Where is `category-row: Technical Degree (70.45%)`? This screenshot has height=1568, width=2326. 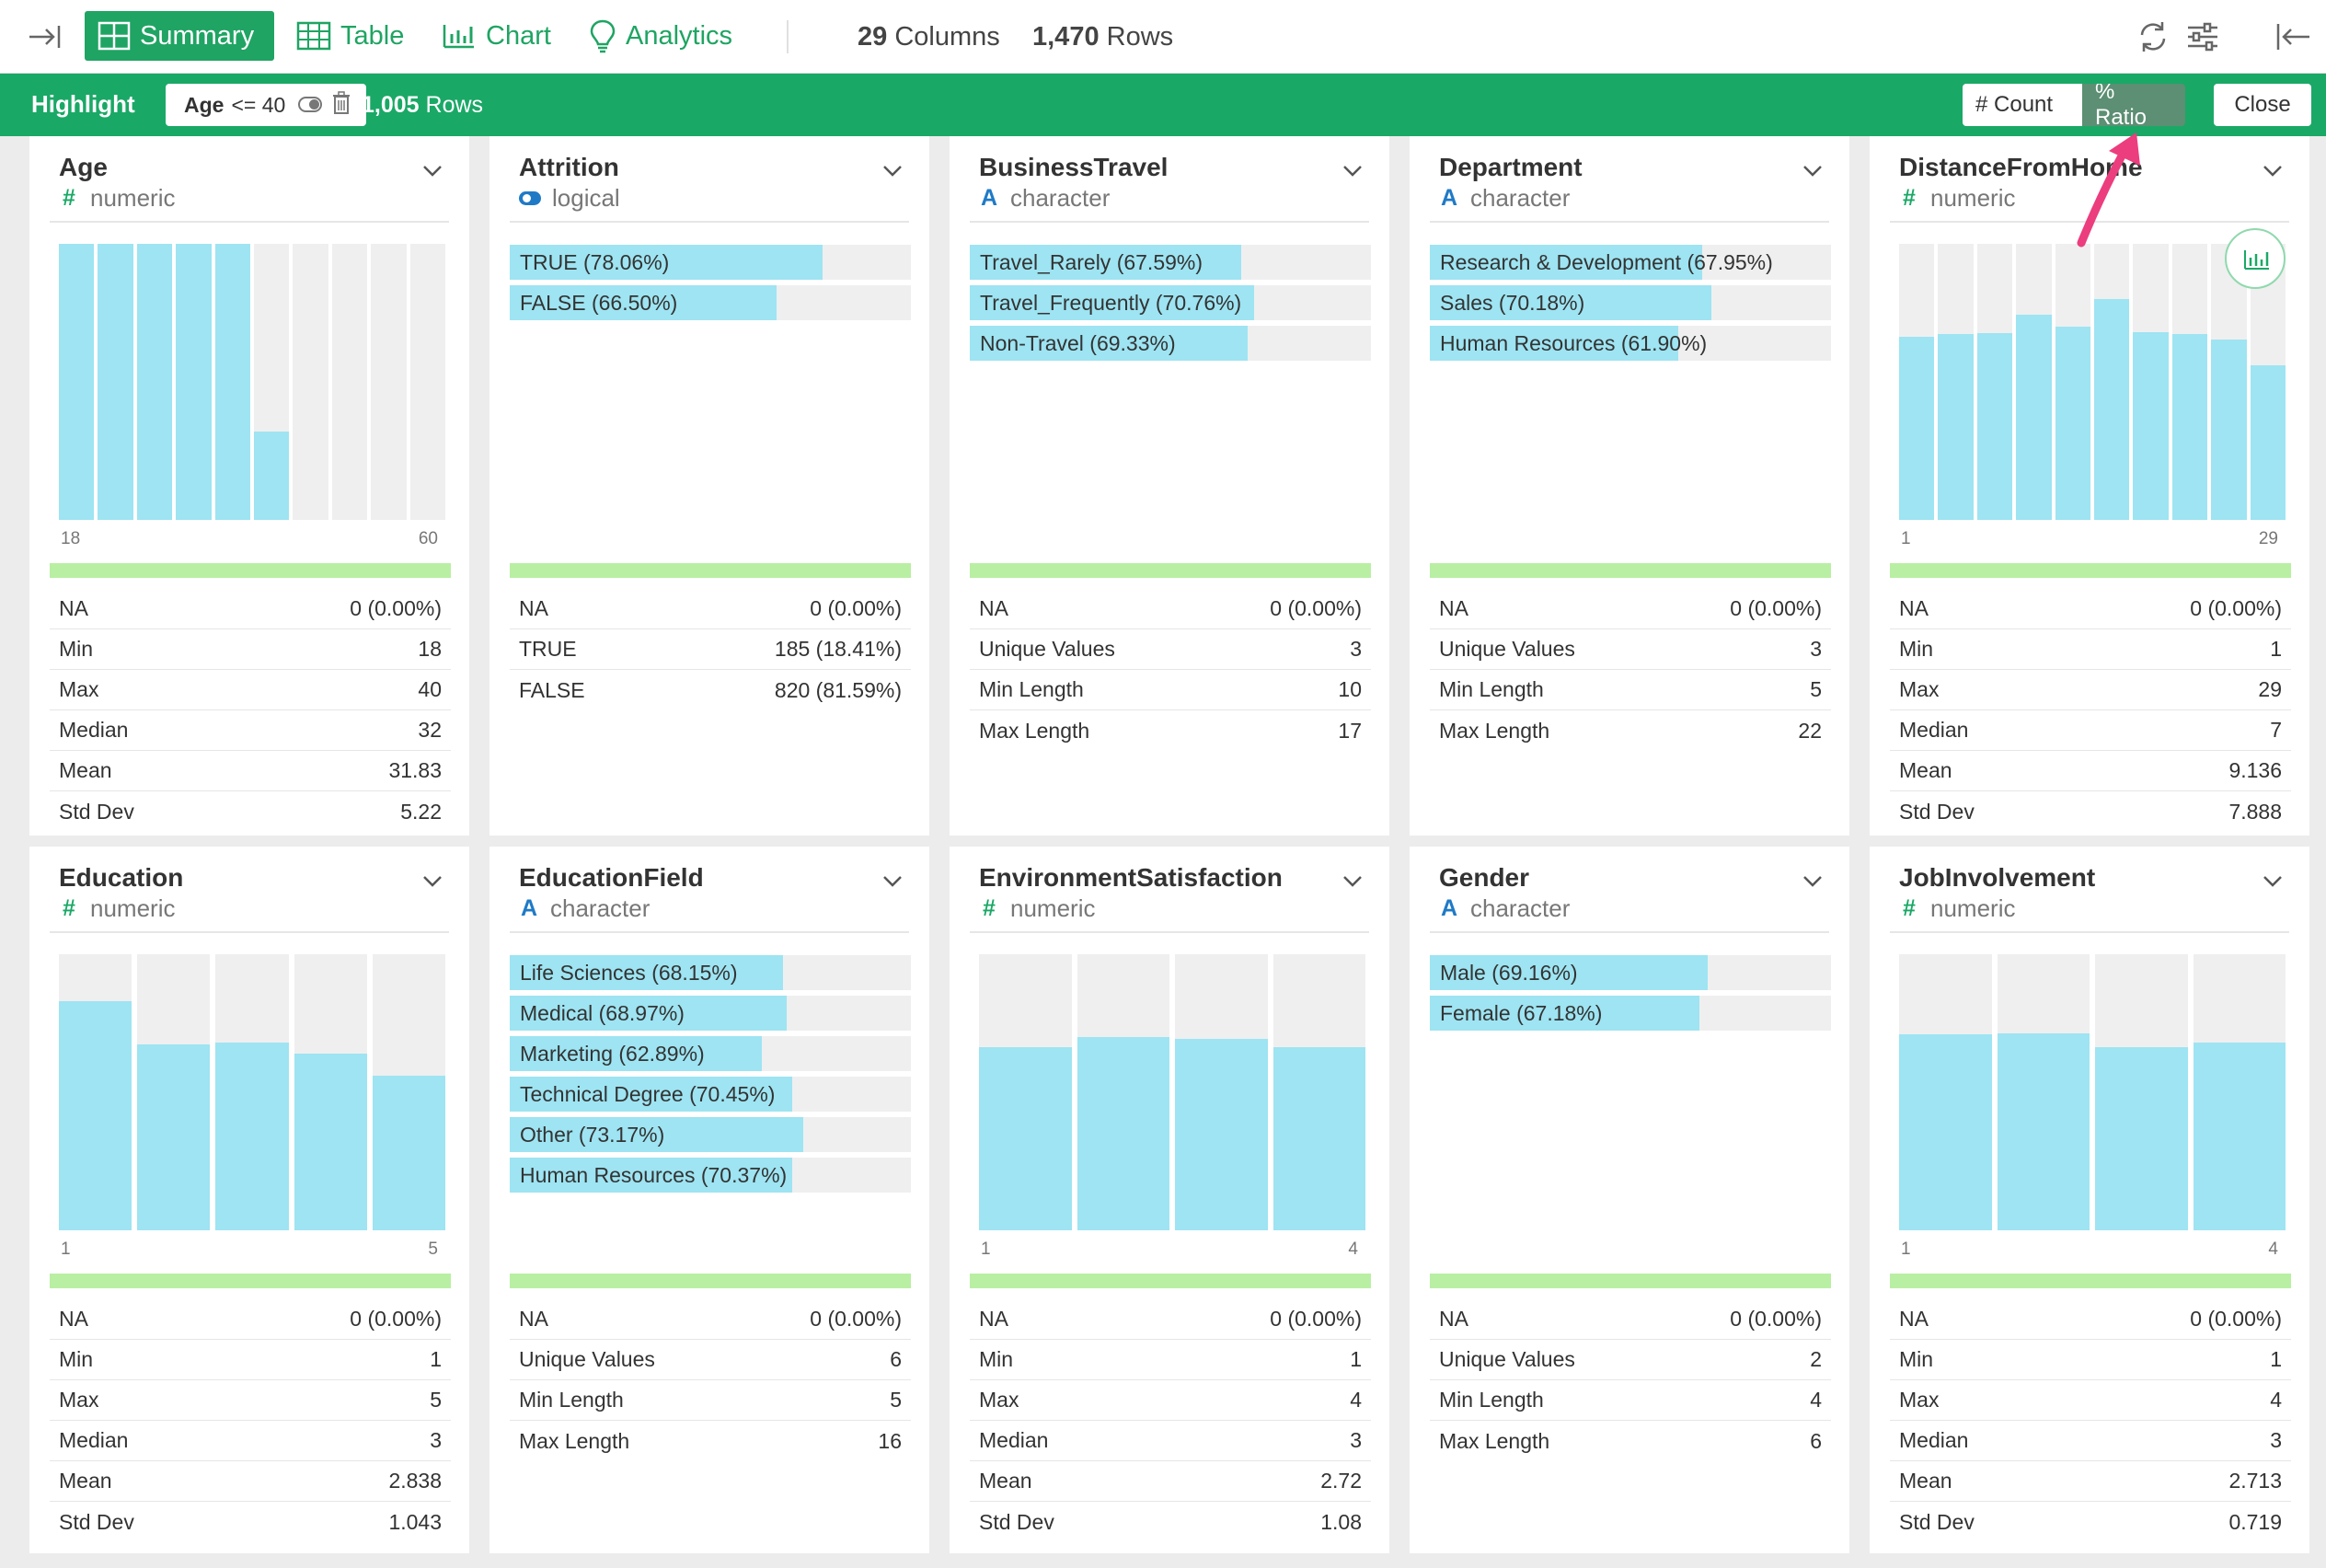 category-row: Technical Degree (70.45%) is located at coordinates (711, 1094).